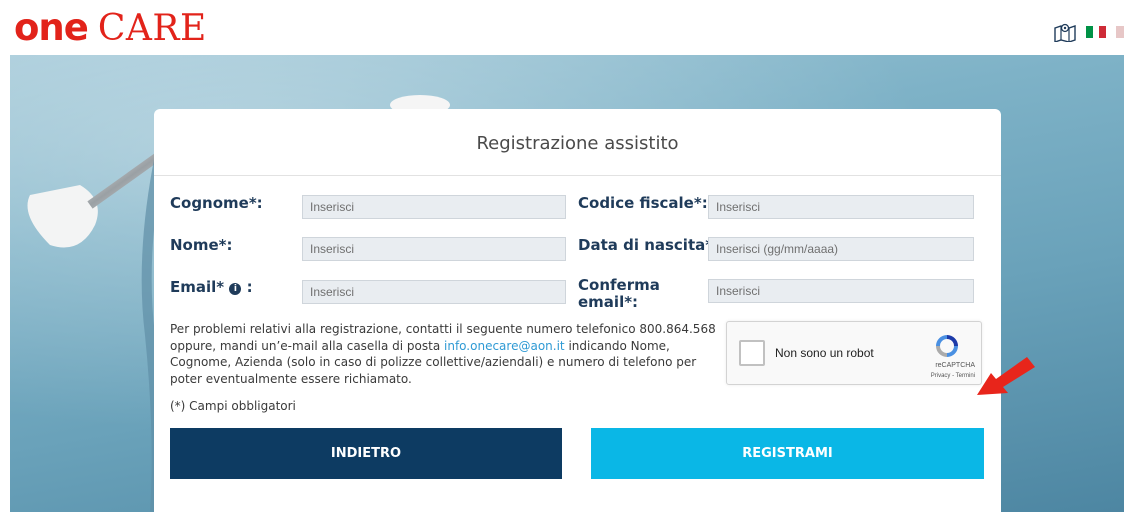 This screenshot has width=1124, height=512. Describe the element at coordinates (51, 27) in the screenshot. I see `logo-one-text: one` at that location.